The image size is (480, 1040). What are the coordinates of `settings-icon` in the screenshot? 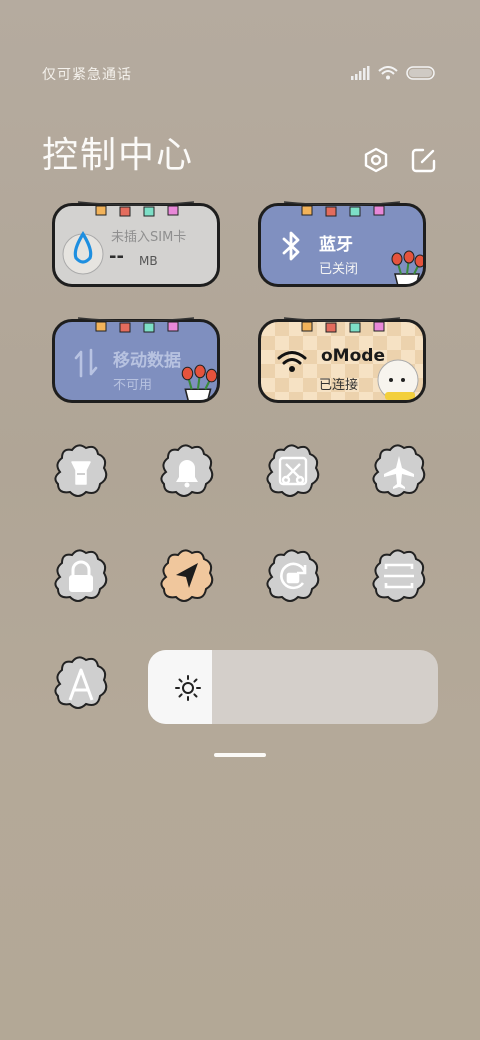 It's located at (376, 160).